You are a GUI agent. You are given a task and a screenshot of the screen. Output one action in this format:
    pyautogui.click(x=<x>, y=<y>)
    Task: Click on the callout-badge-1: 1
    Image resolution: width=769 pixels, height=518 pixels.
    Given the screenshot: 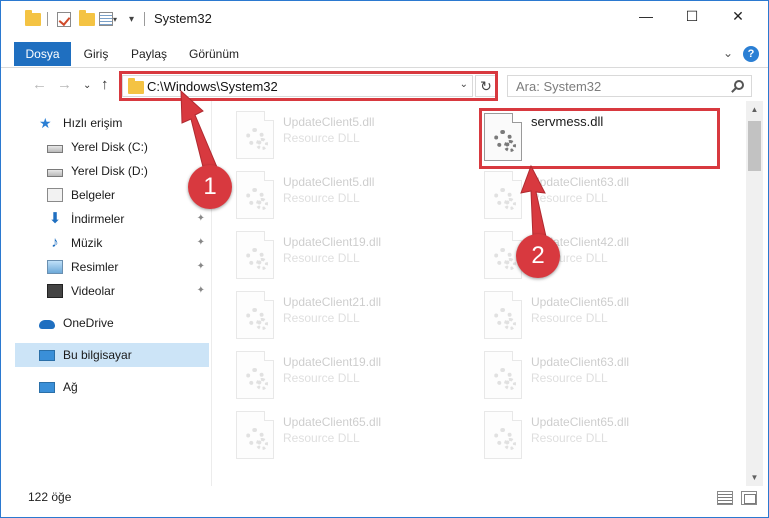 What is the action you would take?
    pyautogui.click(x=210, y=187)
    